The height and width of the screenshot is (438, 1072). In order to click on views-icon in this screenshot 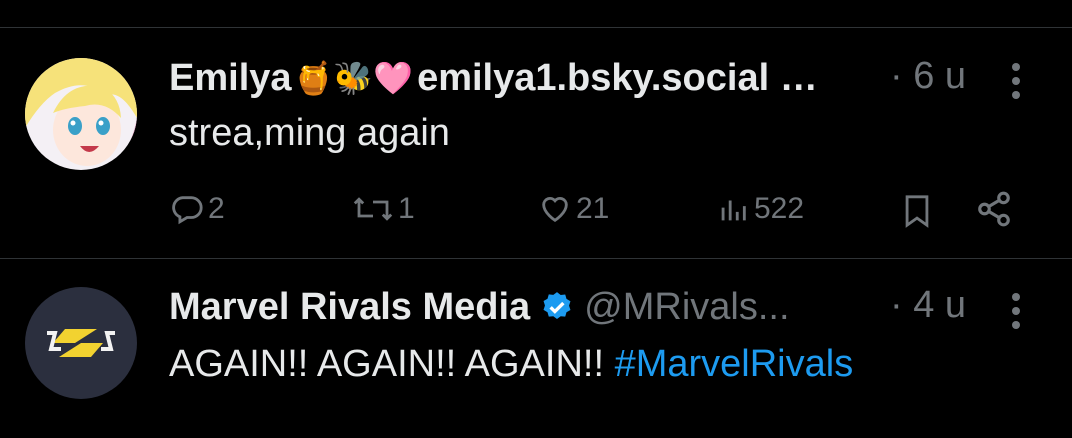, I will do `click(733, 210)`.